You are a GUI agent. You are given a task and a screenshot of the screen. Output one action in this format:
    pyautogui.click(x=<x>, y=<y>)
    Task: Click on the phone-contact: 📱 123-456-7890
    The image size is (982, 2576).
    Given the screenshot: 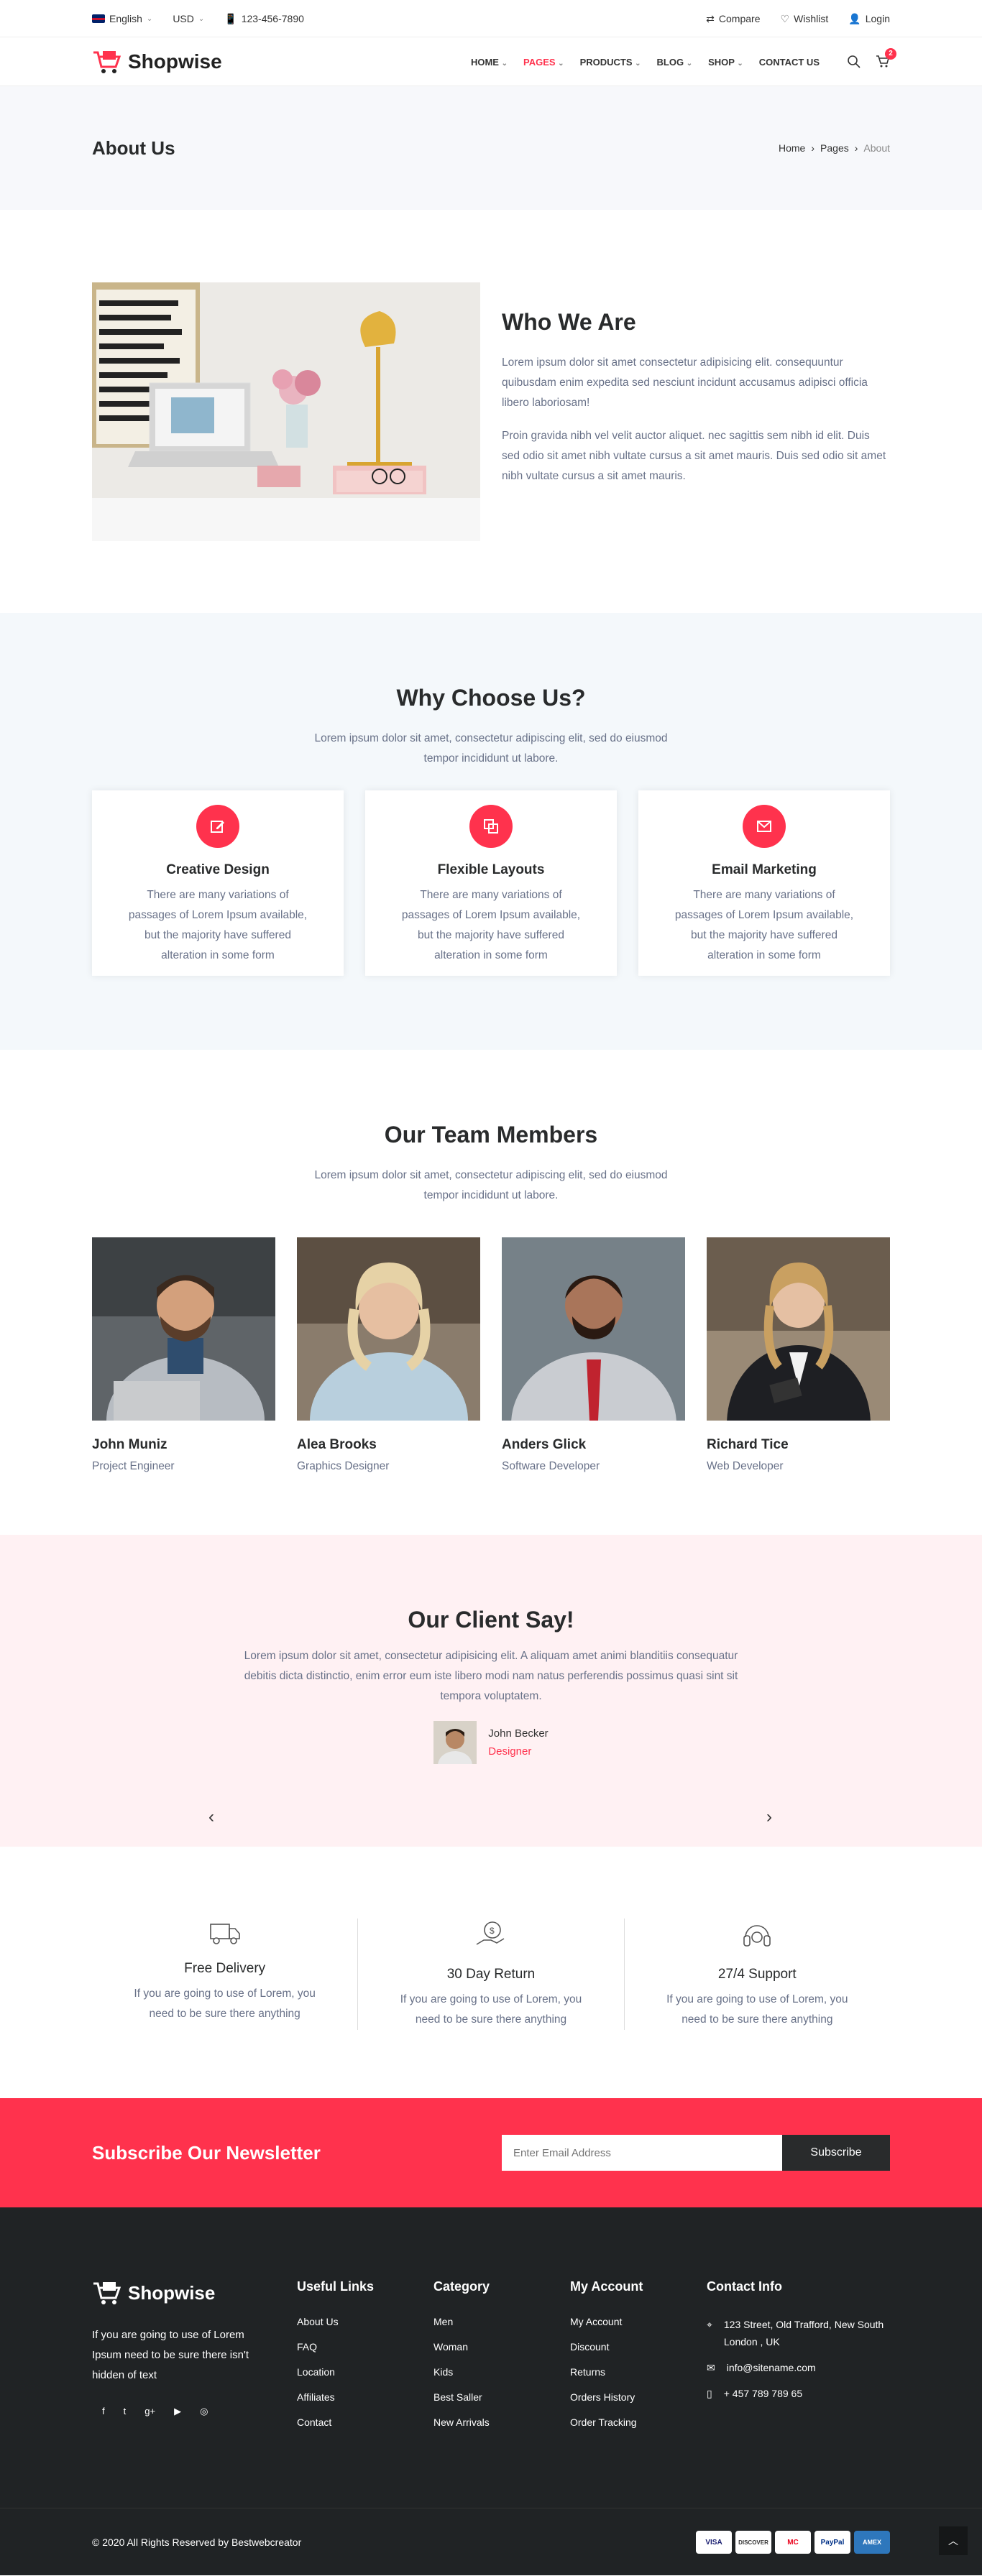 What is the action you would take?
    pyautogui.click(x=264, y=19)
    